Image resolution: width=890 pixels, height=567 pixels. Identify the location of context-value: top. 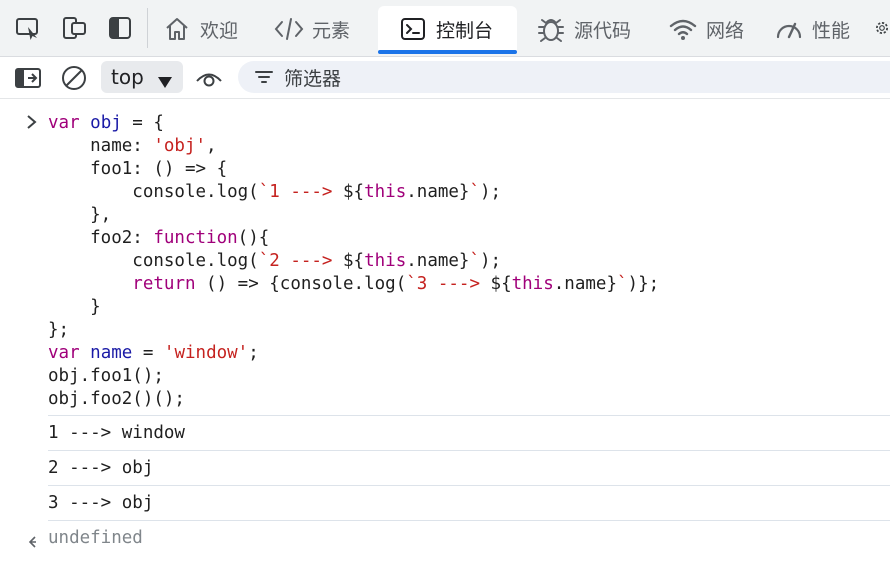
(127, 77).